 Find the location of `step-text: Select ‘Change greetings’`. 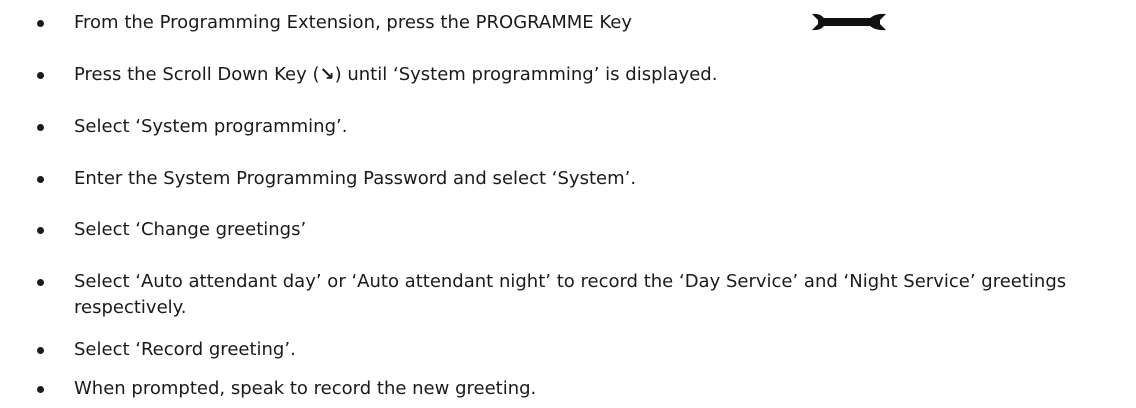

step-text: Select ‘Change greetings’ is located at coordinates (190, 229).